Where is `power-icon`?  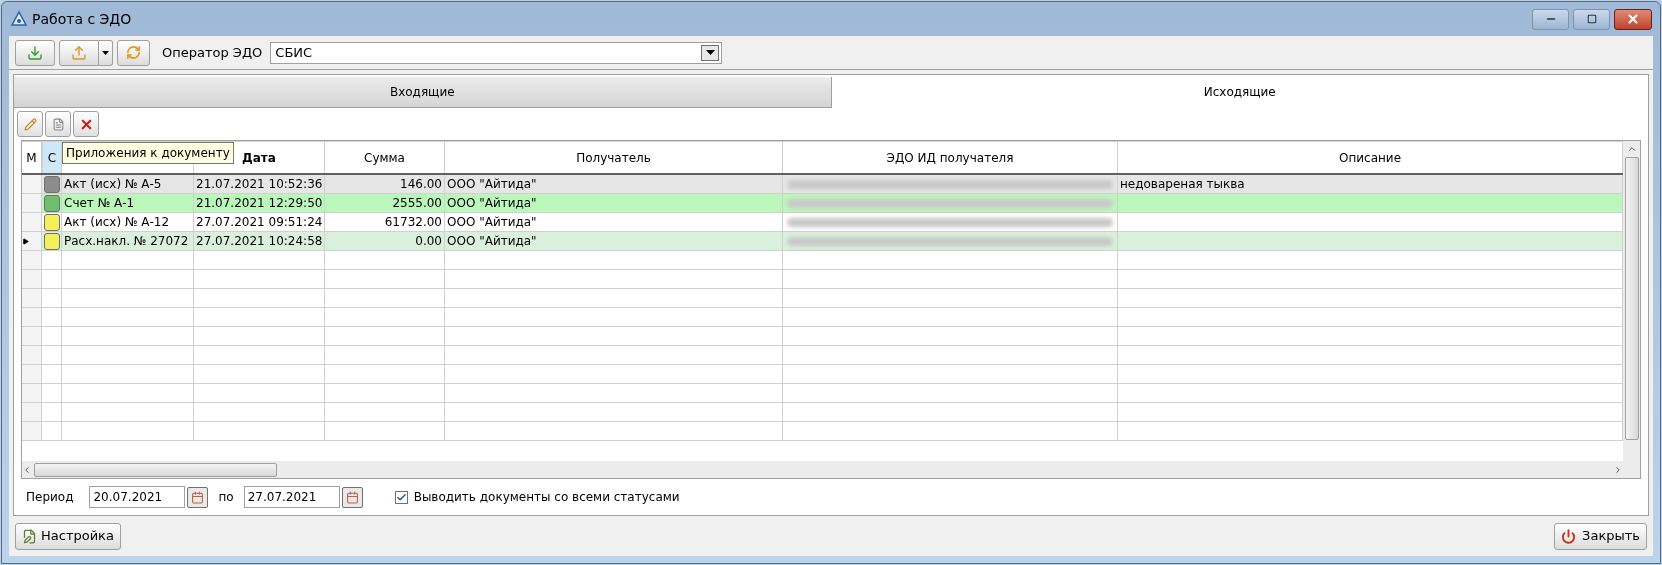
power-icon is located at coordinates (1569, 536).